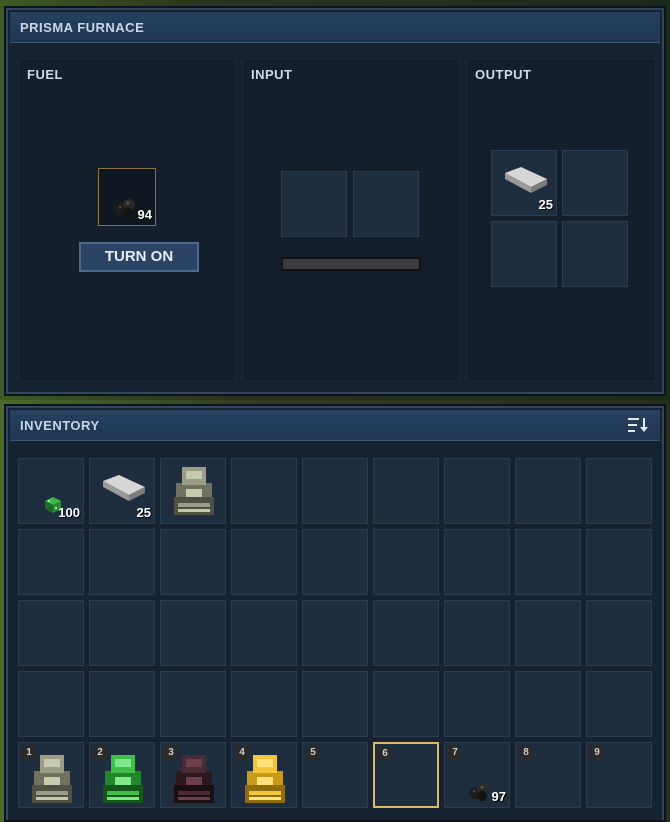  I want to click on item-count: 97, so click(498, 796).